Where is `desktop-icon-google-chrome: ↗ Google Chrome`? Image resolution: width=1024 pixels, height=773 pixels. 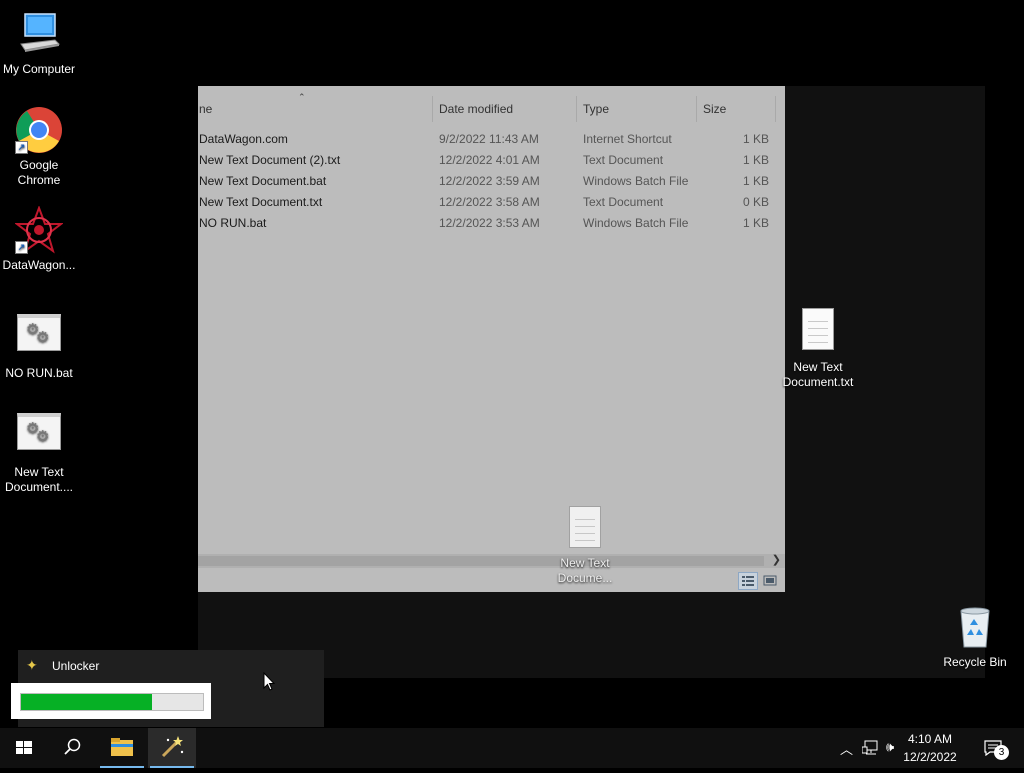
desktop-icon-google-chrome: ↗ Google Chrome is located at coordinates (39, 147).